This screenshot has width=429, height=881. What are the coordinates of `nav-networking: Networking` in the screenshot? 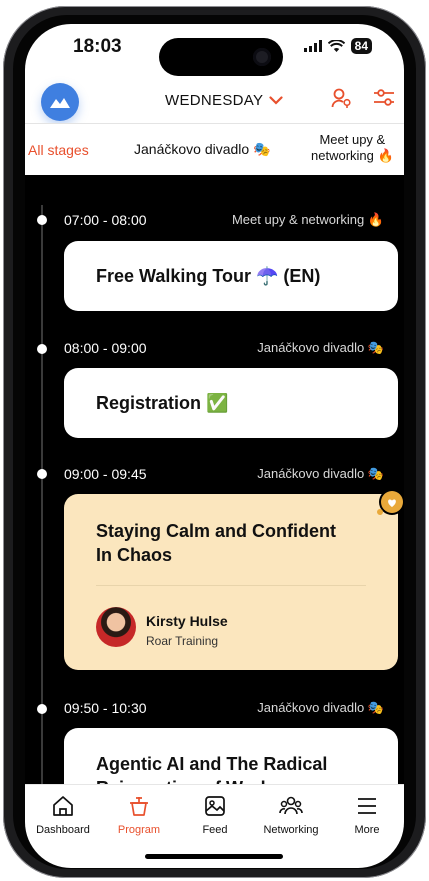 It's located at (291, 815).